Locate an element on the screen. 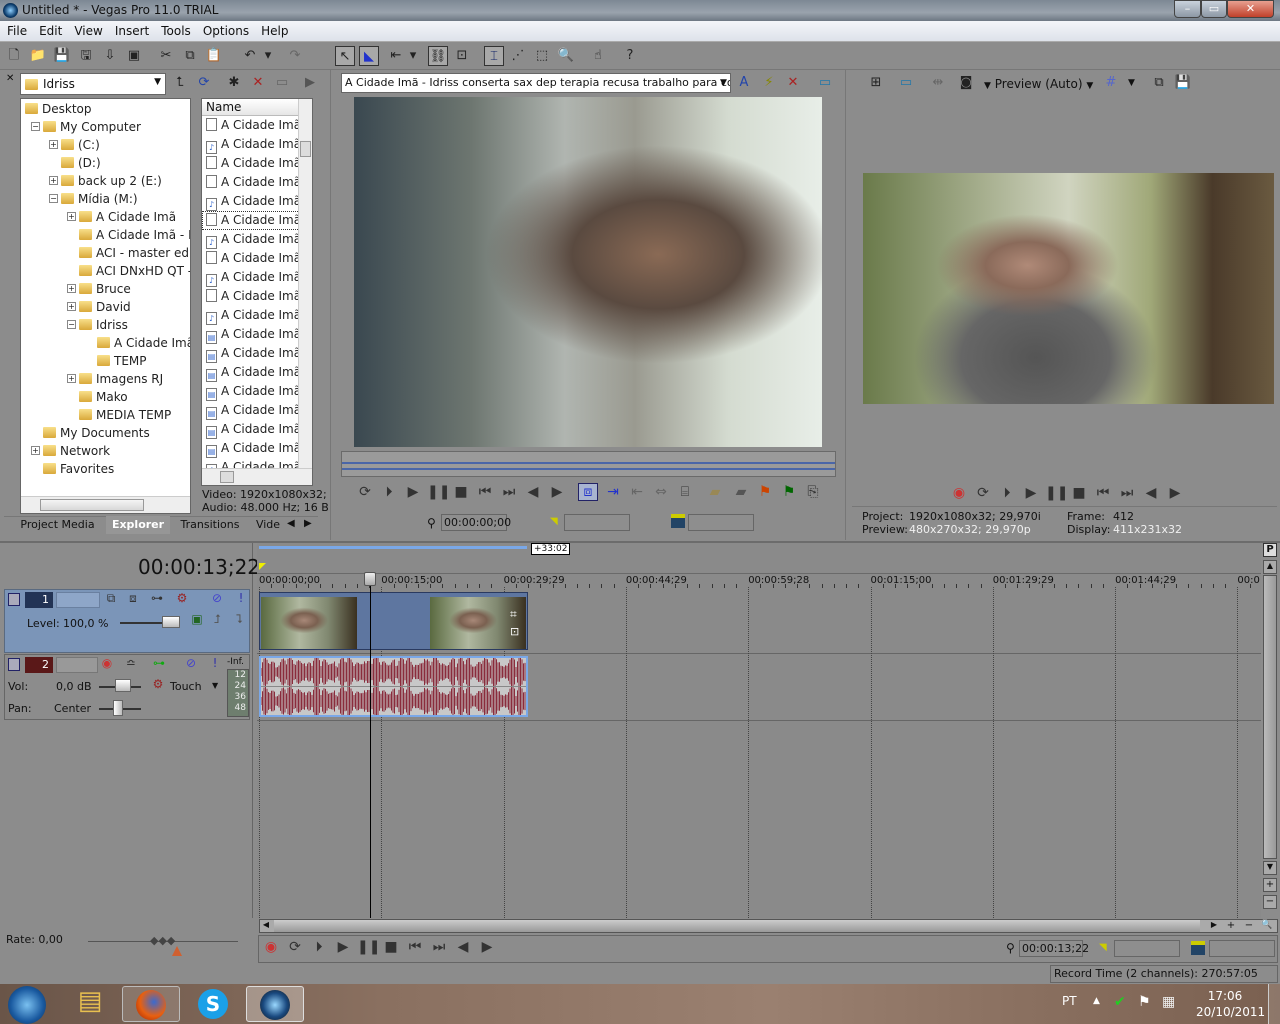 This screenshot has height=1024, width=1280. tree-item: Favorites is located at coordinates (105, 469).